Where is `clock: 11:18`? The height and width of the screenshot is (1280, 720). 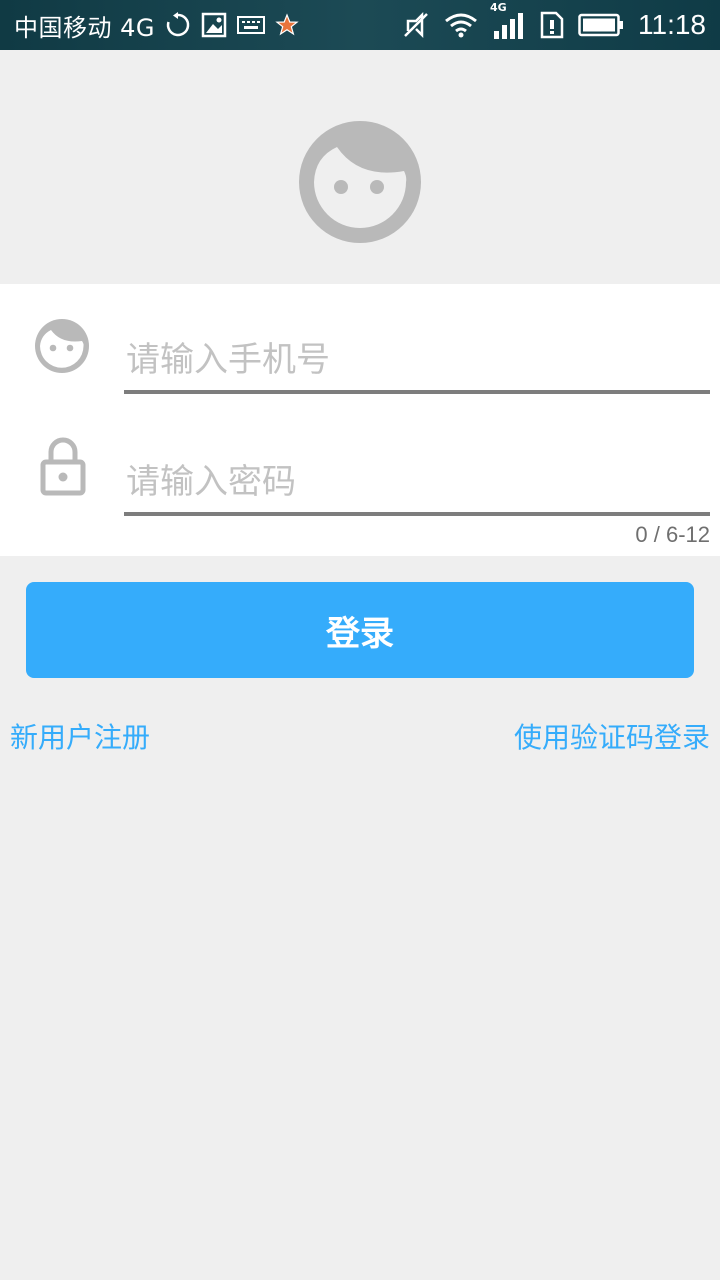
clock: 11:18 is located at coordinates (672, 24).